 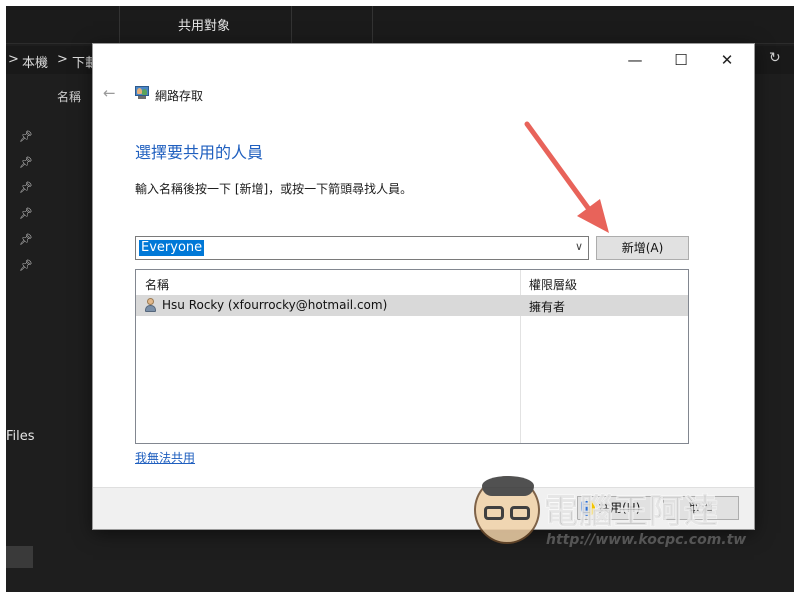 What do you see at coordinates (172, 248) in the screenshot?
I see `user-name-input-value: Everyone` at bounding box center [172, 248].